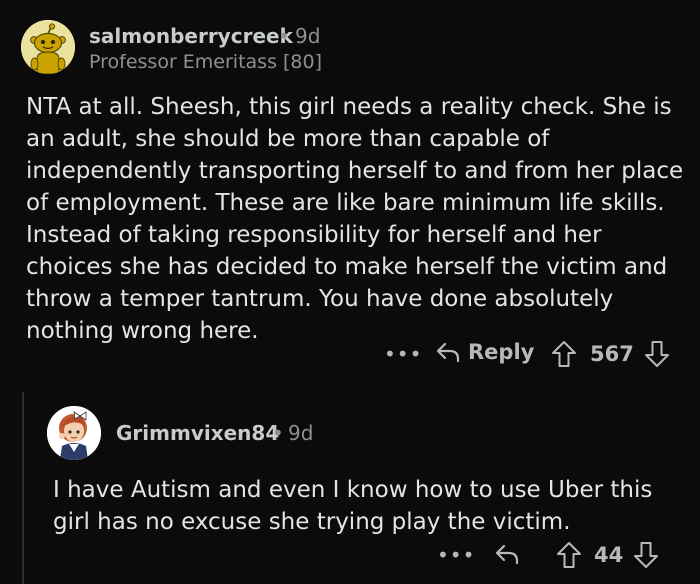  What do you see at coordinates (301, 433) in the screenshot?
I see `reply-age: 9d` at bounding box center [301, 433].